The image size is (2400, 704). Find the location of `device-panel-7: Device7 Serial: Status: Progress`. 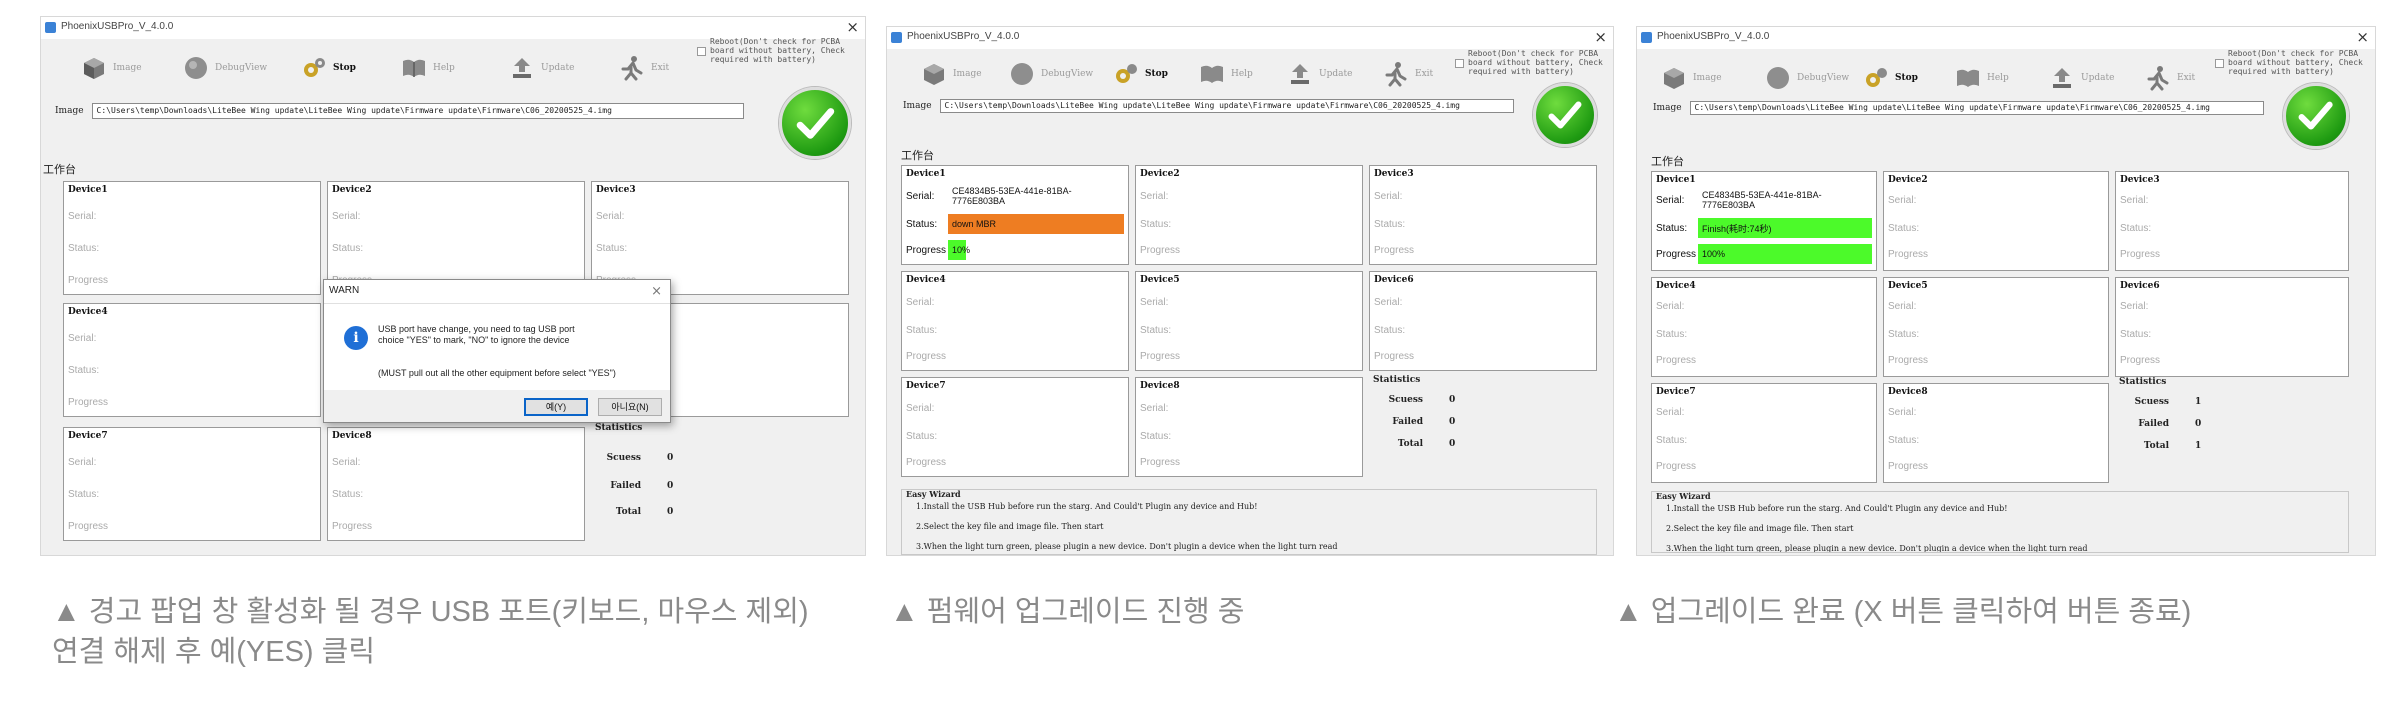

device-panel-7: Device7 Serial: Status: Progress is located at coordinates (1015, 427).